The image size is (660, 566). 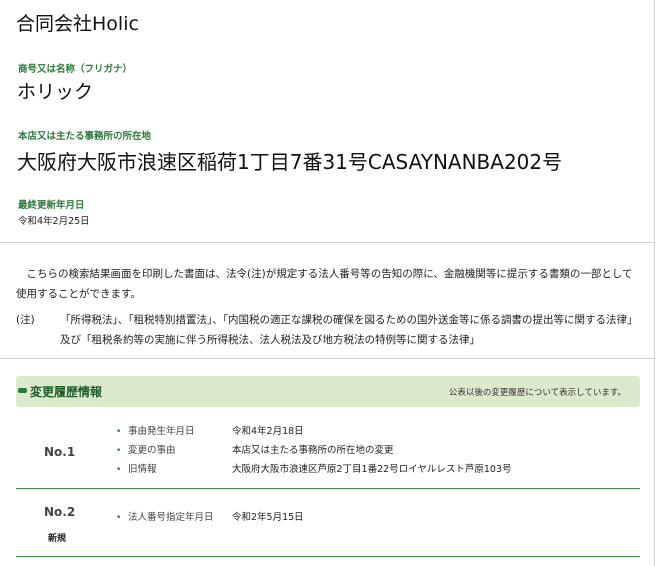 I want to click on furigana-label: 商号又は名称（フリガナ）, so click(x=75, y=69).